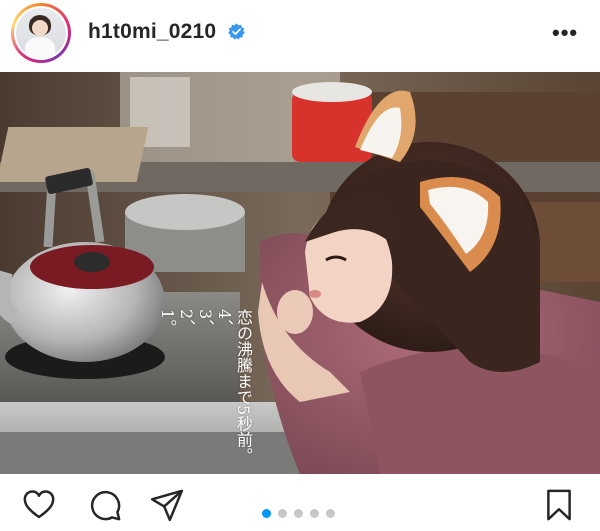  I want to click on bookmark-icon, so click(559, 505).